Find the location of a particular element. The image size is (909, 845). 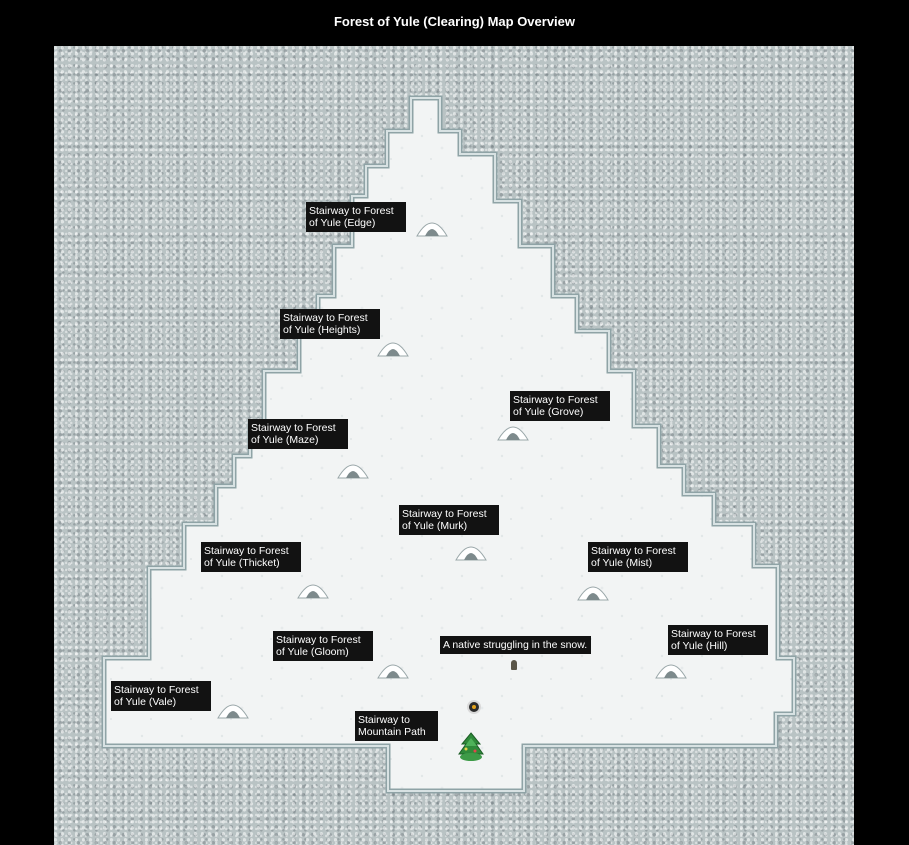

stairway-mist-icon is located at coordinates (593, 590).